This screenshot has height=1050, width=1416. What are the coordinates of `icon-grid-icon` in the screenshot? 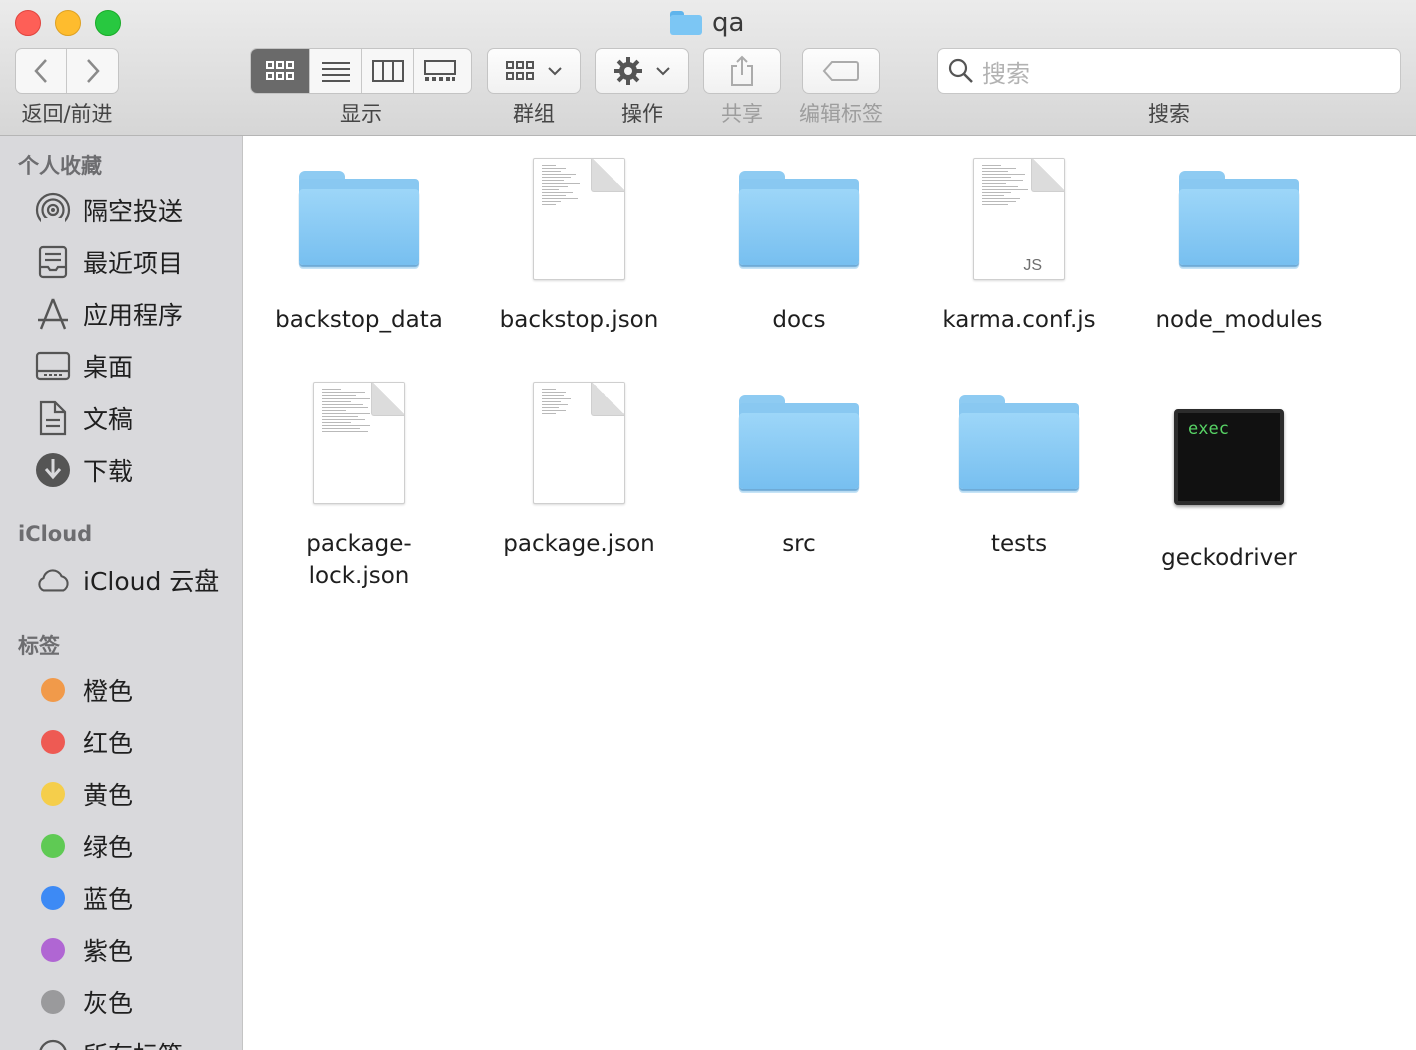 It's located at (280, 70).